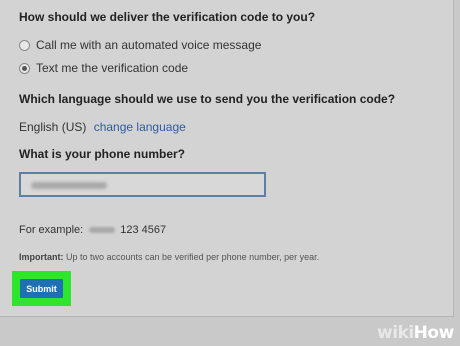  Describe the element at coordinates (53, 127) in the screenshot. I see `language-value: English (US)` at that location.